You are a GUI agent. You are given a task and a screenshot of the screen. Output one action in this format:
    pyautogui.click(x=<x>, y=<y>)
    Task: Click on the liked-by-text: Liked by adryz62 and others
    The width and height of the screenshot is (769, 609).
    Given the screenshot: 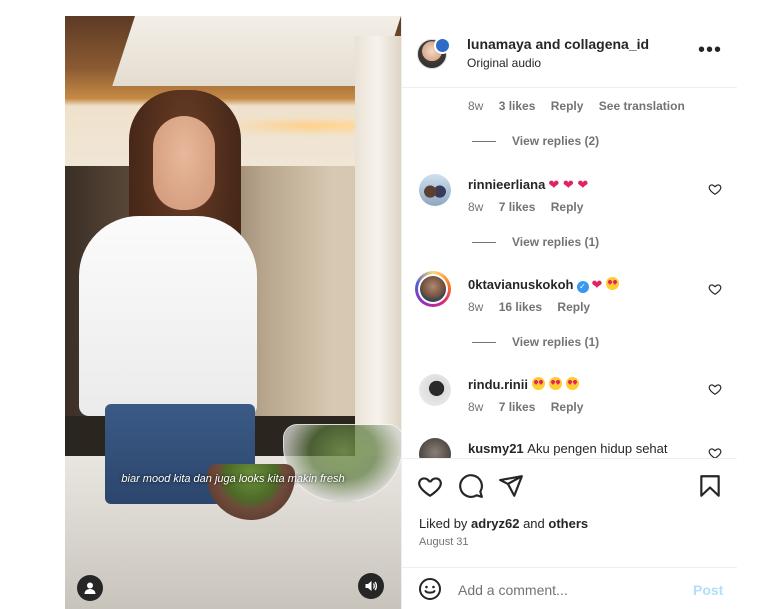 What is the action you would take?
    pyautogui.click(x=503, y=523)
    